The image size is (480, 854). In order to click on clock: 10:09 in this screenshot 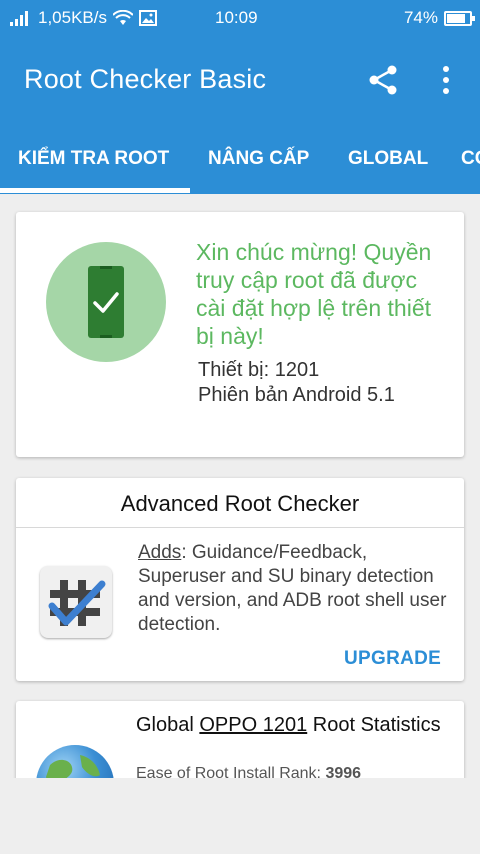, I will do `click(236, 17)`.